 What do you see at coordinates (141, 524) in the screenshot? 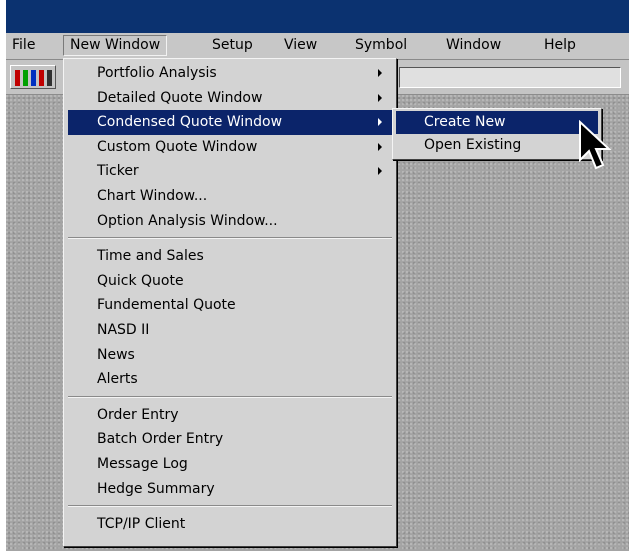
I see `menu-item-label: TCP/IP Client` at bounding box center [141, 524].